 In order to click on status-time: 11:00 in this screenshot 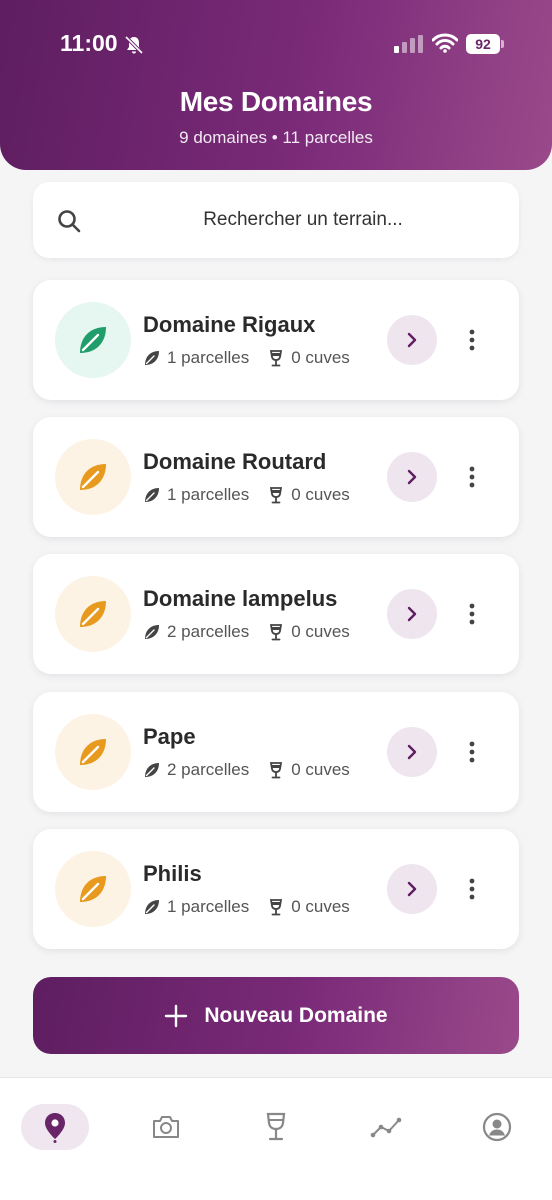, I will do `click(89, 43)`.